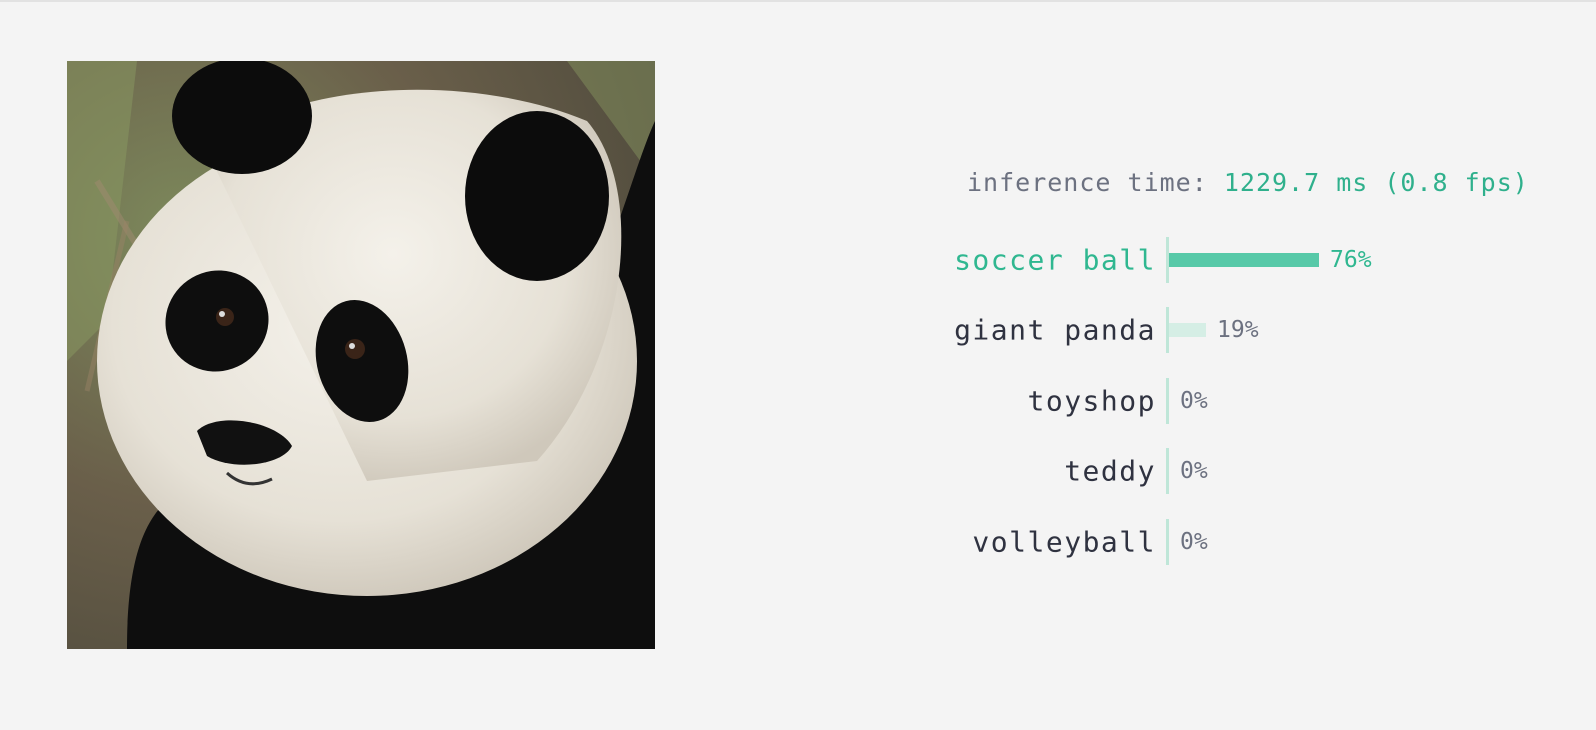  Describe the element at coordinates (1250, 471) in the screenshot. I see `prediction-row: teddy 0%` at that location.